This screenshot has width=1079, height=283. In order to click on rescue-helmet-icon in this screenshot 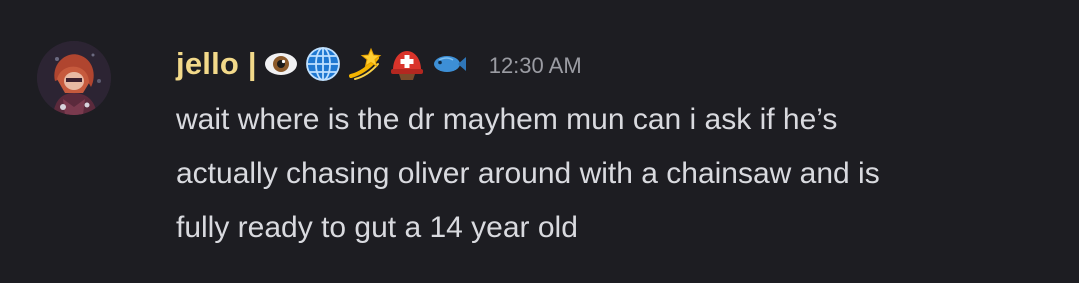, I will do `click(407, 64)`.